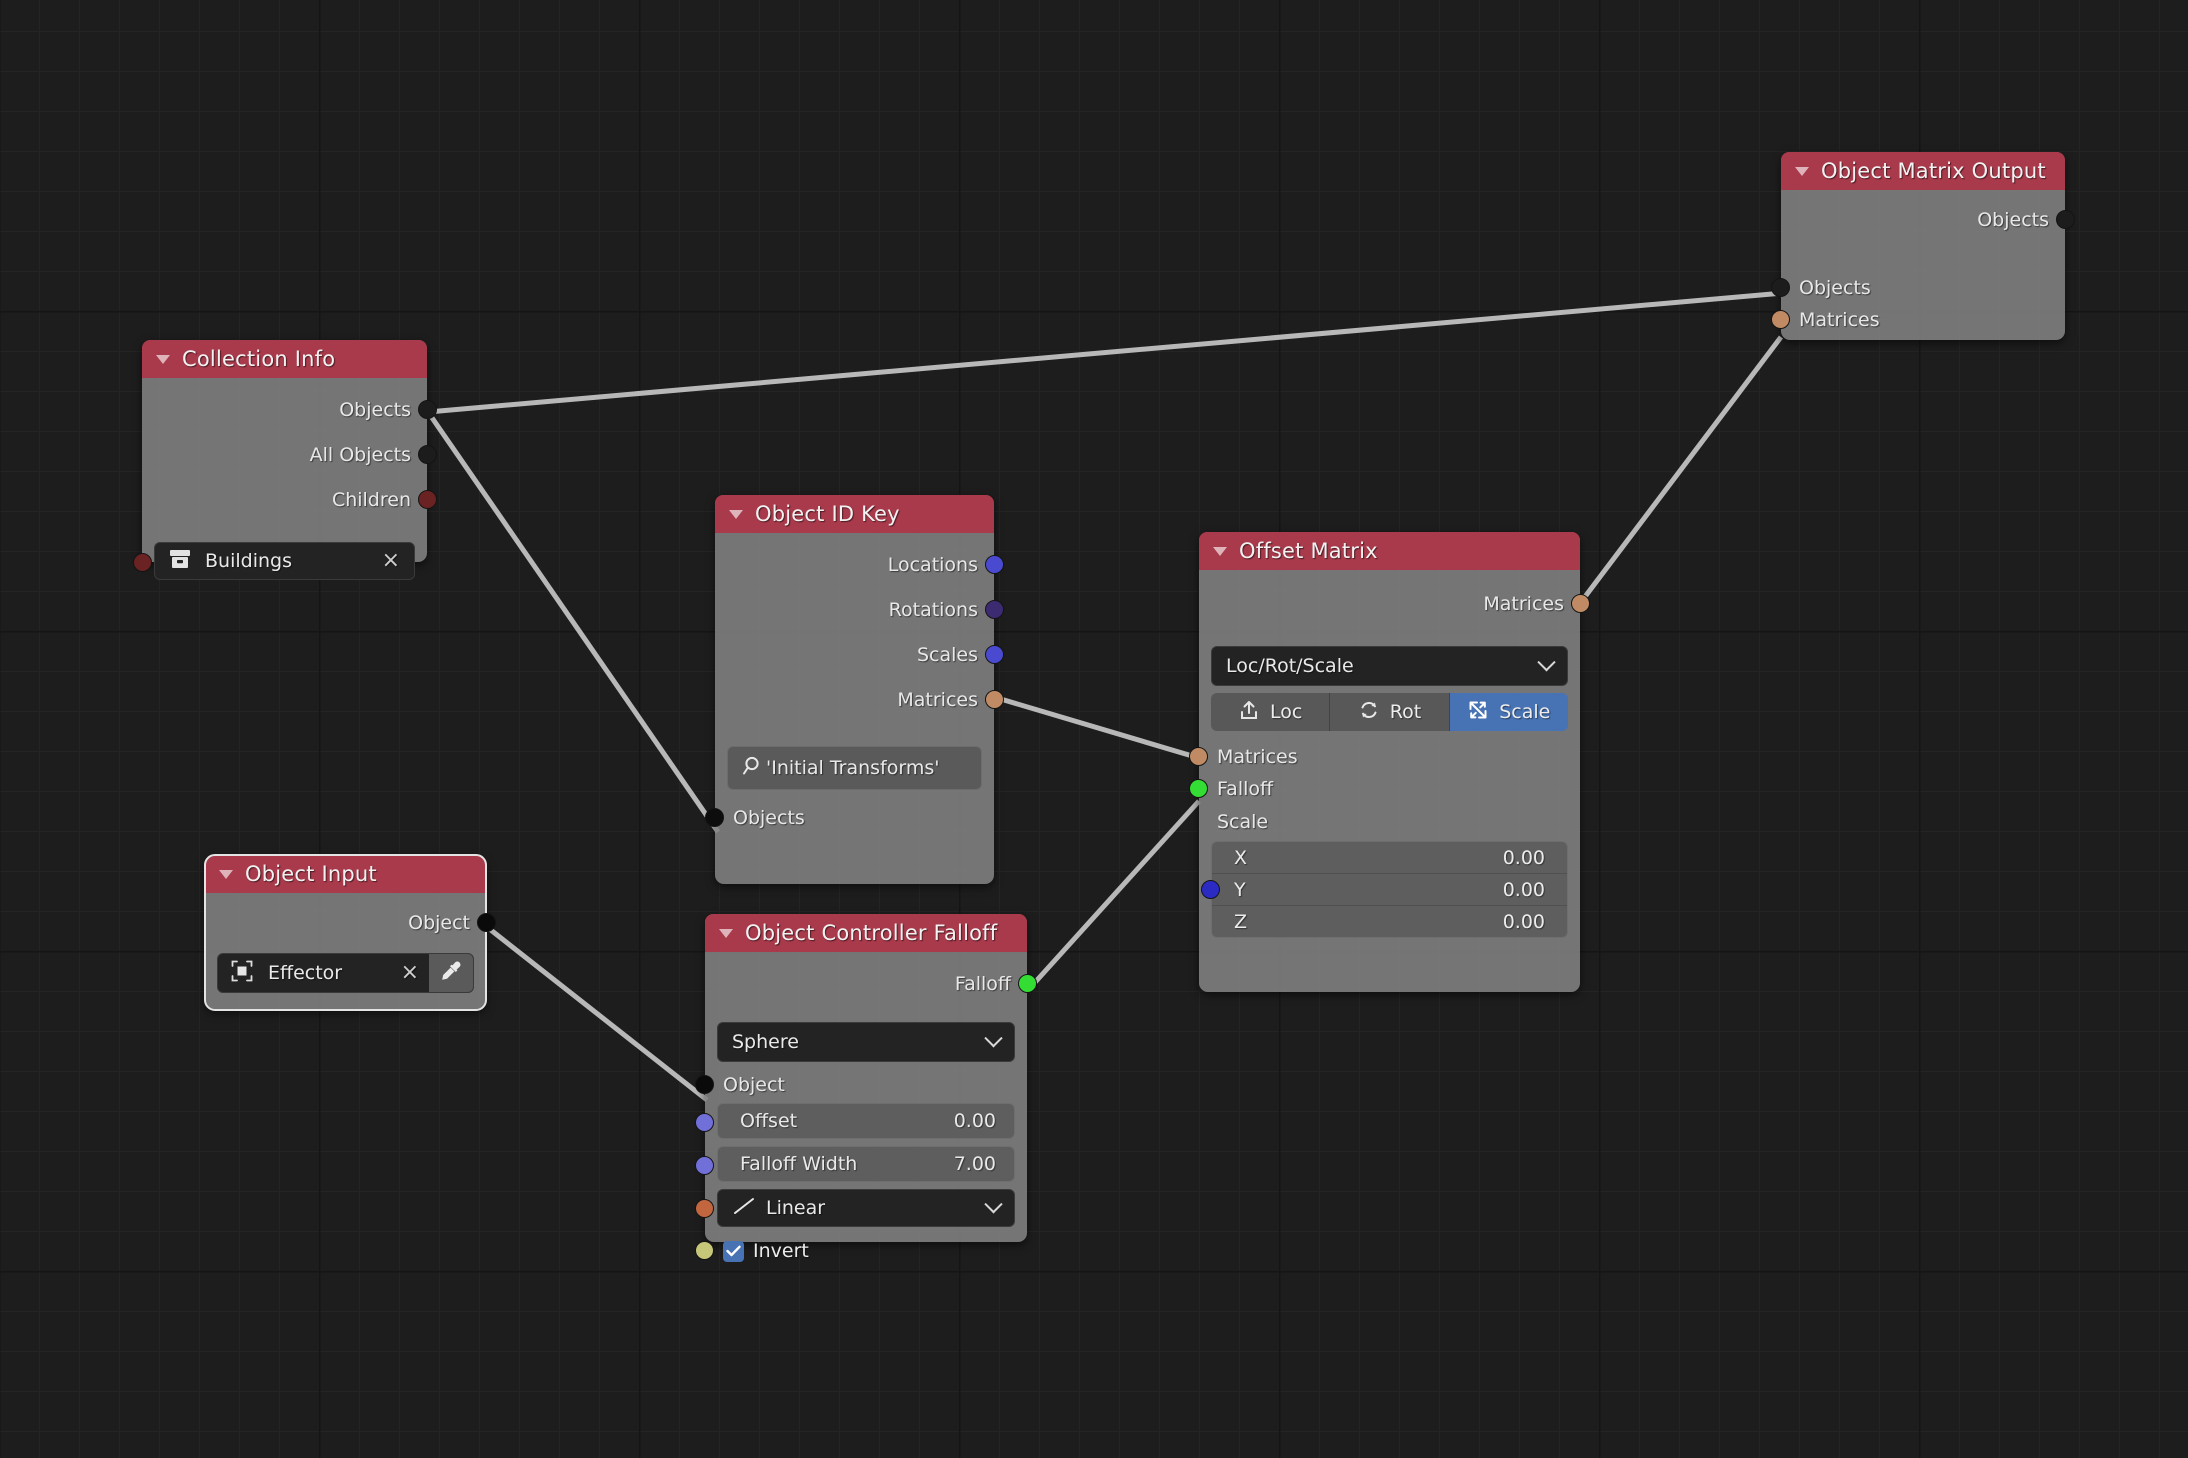 The width and height of the screenshot is (2188, 1458). What do you see at coordinates (142, 562) in the screenshot?
I see `socket-collection-input` at bounding box center [142, 562].